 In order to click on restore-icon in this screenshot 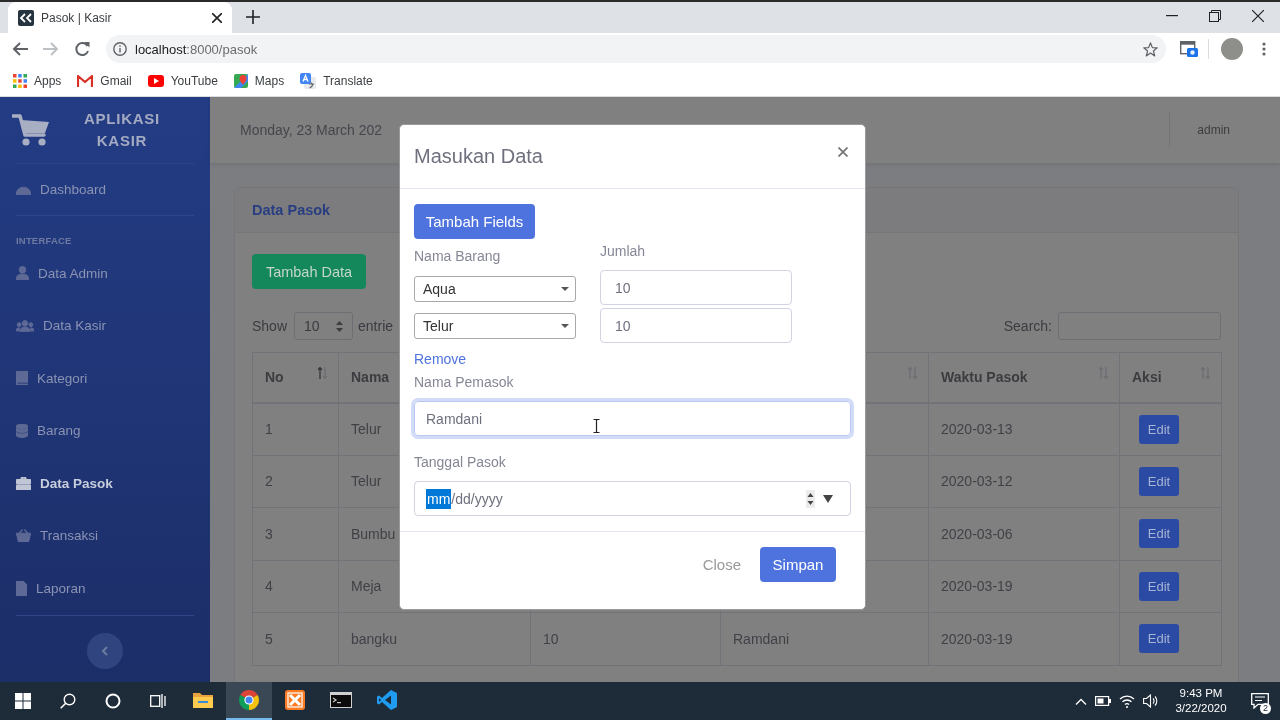, I will do `click(1215, 15)`.